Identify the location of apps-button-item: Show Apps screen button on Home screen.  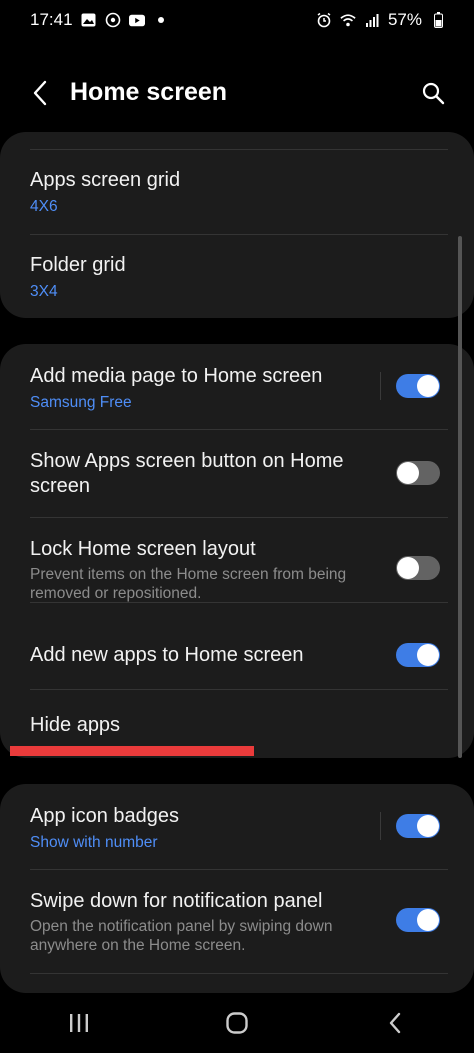
(175, 474).